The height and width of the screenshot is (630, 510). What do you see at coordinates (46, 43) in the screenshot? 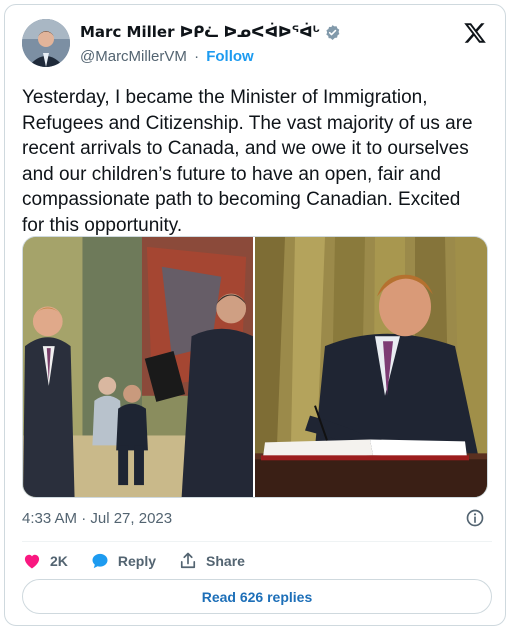
I see `avatar` at bounding box center [46, 43].